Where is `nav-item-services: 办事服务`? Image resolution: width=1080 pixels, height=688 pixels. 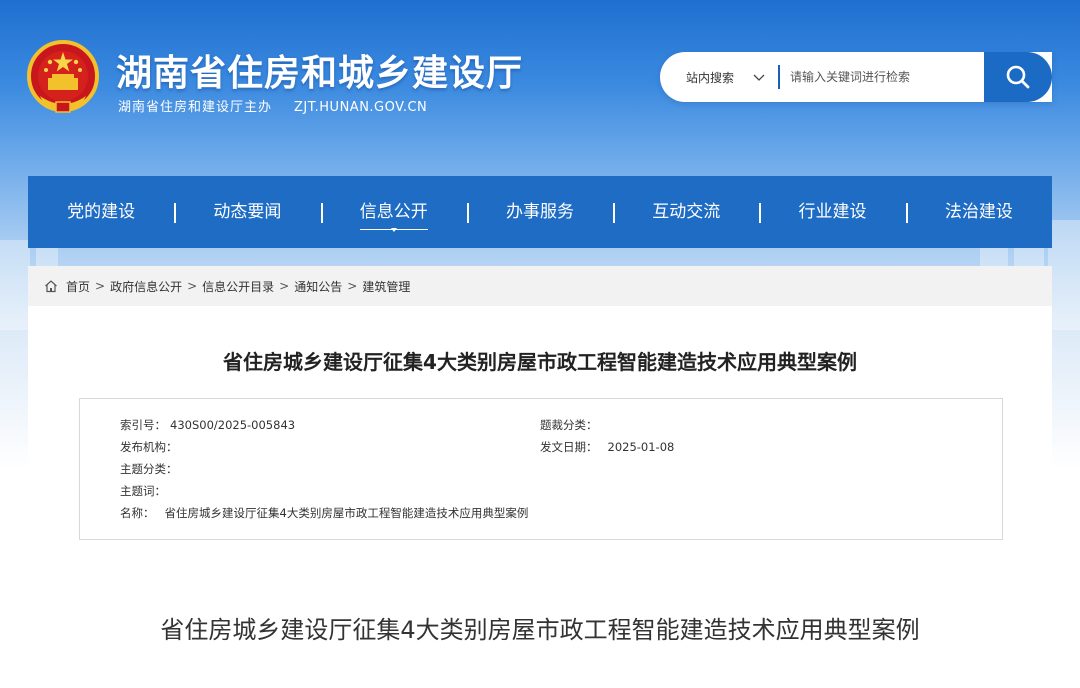
nav-item-services: 办事服务 is located at coordinates (539, 212).